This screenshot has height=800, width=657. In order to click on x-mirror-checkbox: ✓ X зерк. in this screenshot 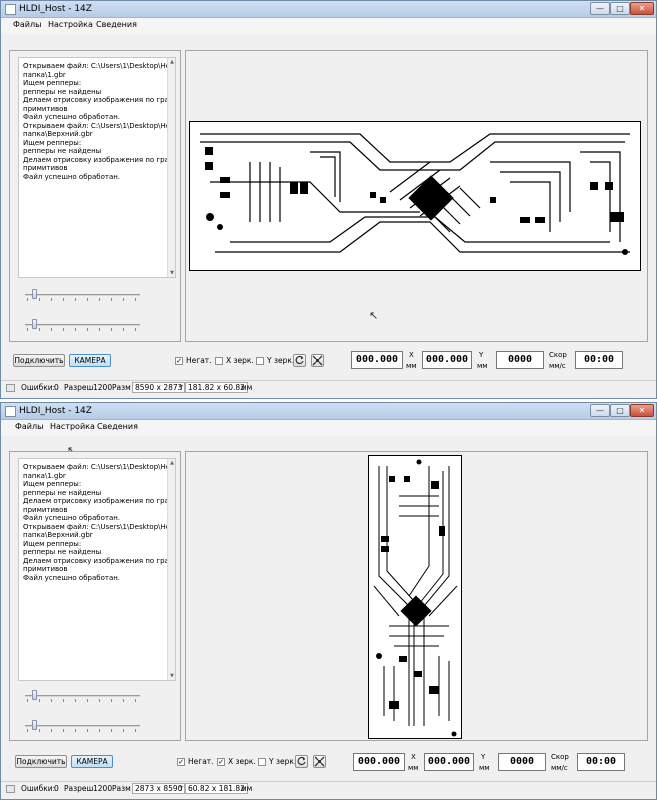, I will do `click(236, 762)`.